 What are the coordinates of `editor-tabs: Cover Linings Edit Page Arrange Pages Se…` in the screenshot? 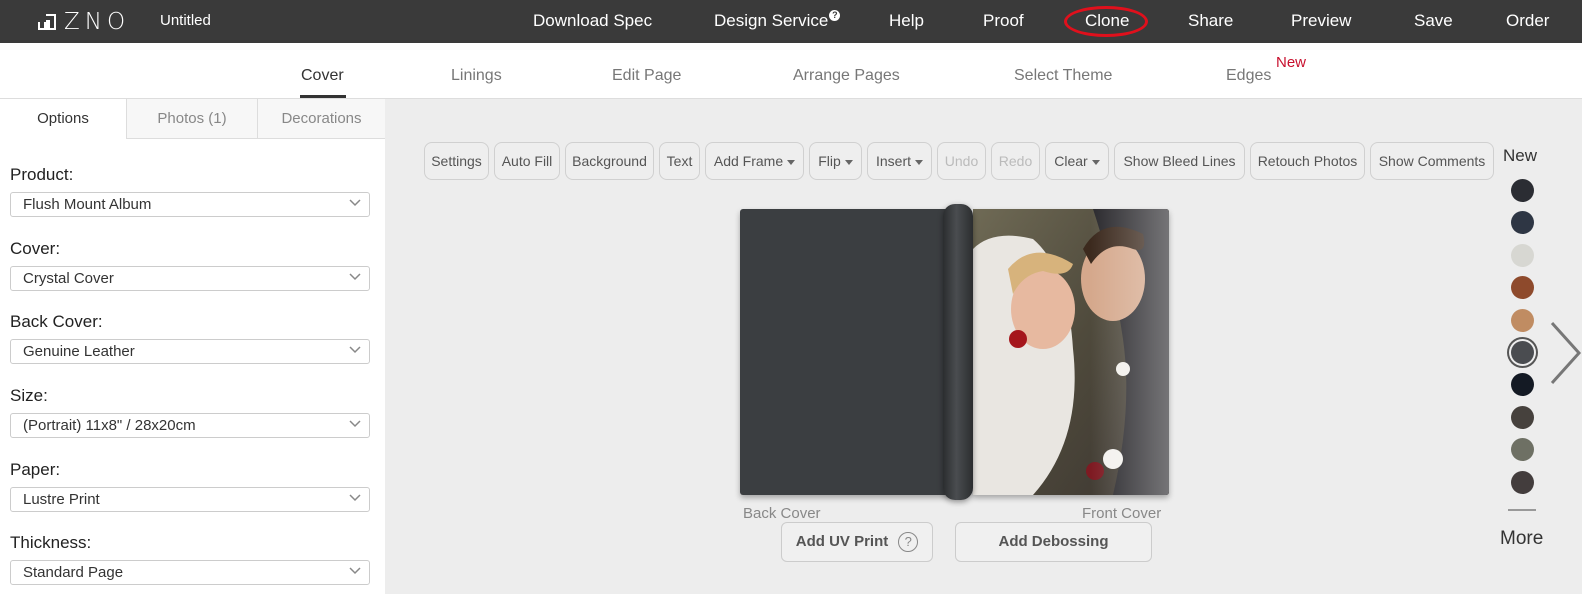 It's located at (791, 71).